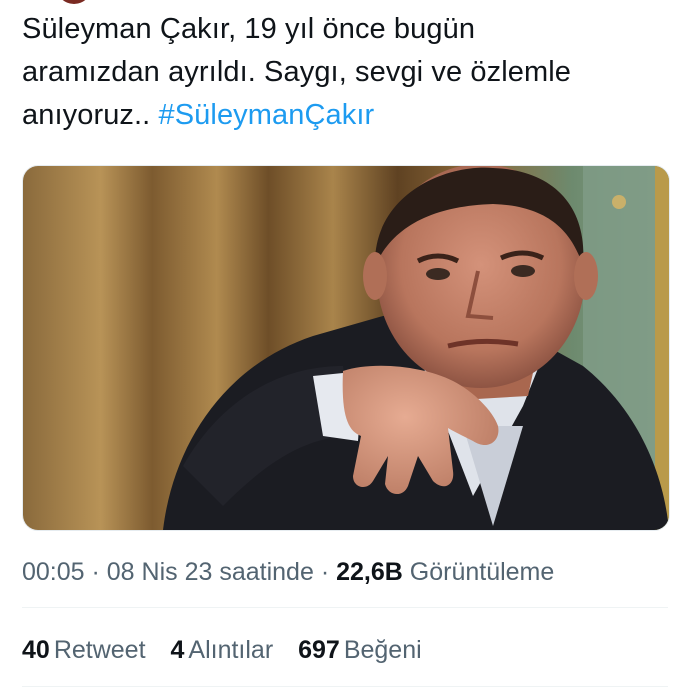 This screenshot has width=690, height=688. I want to click on likes-label: Beğeni, so click(382, 650).